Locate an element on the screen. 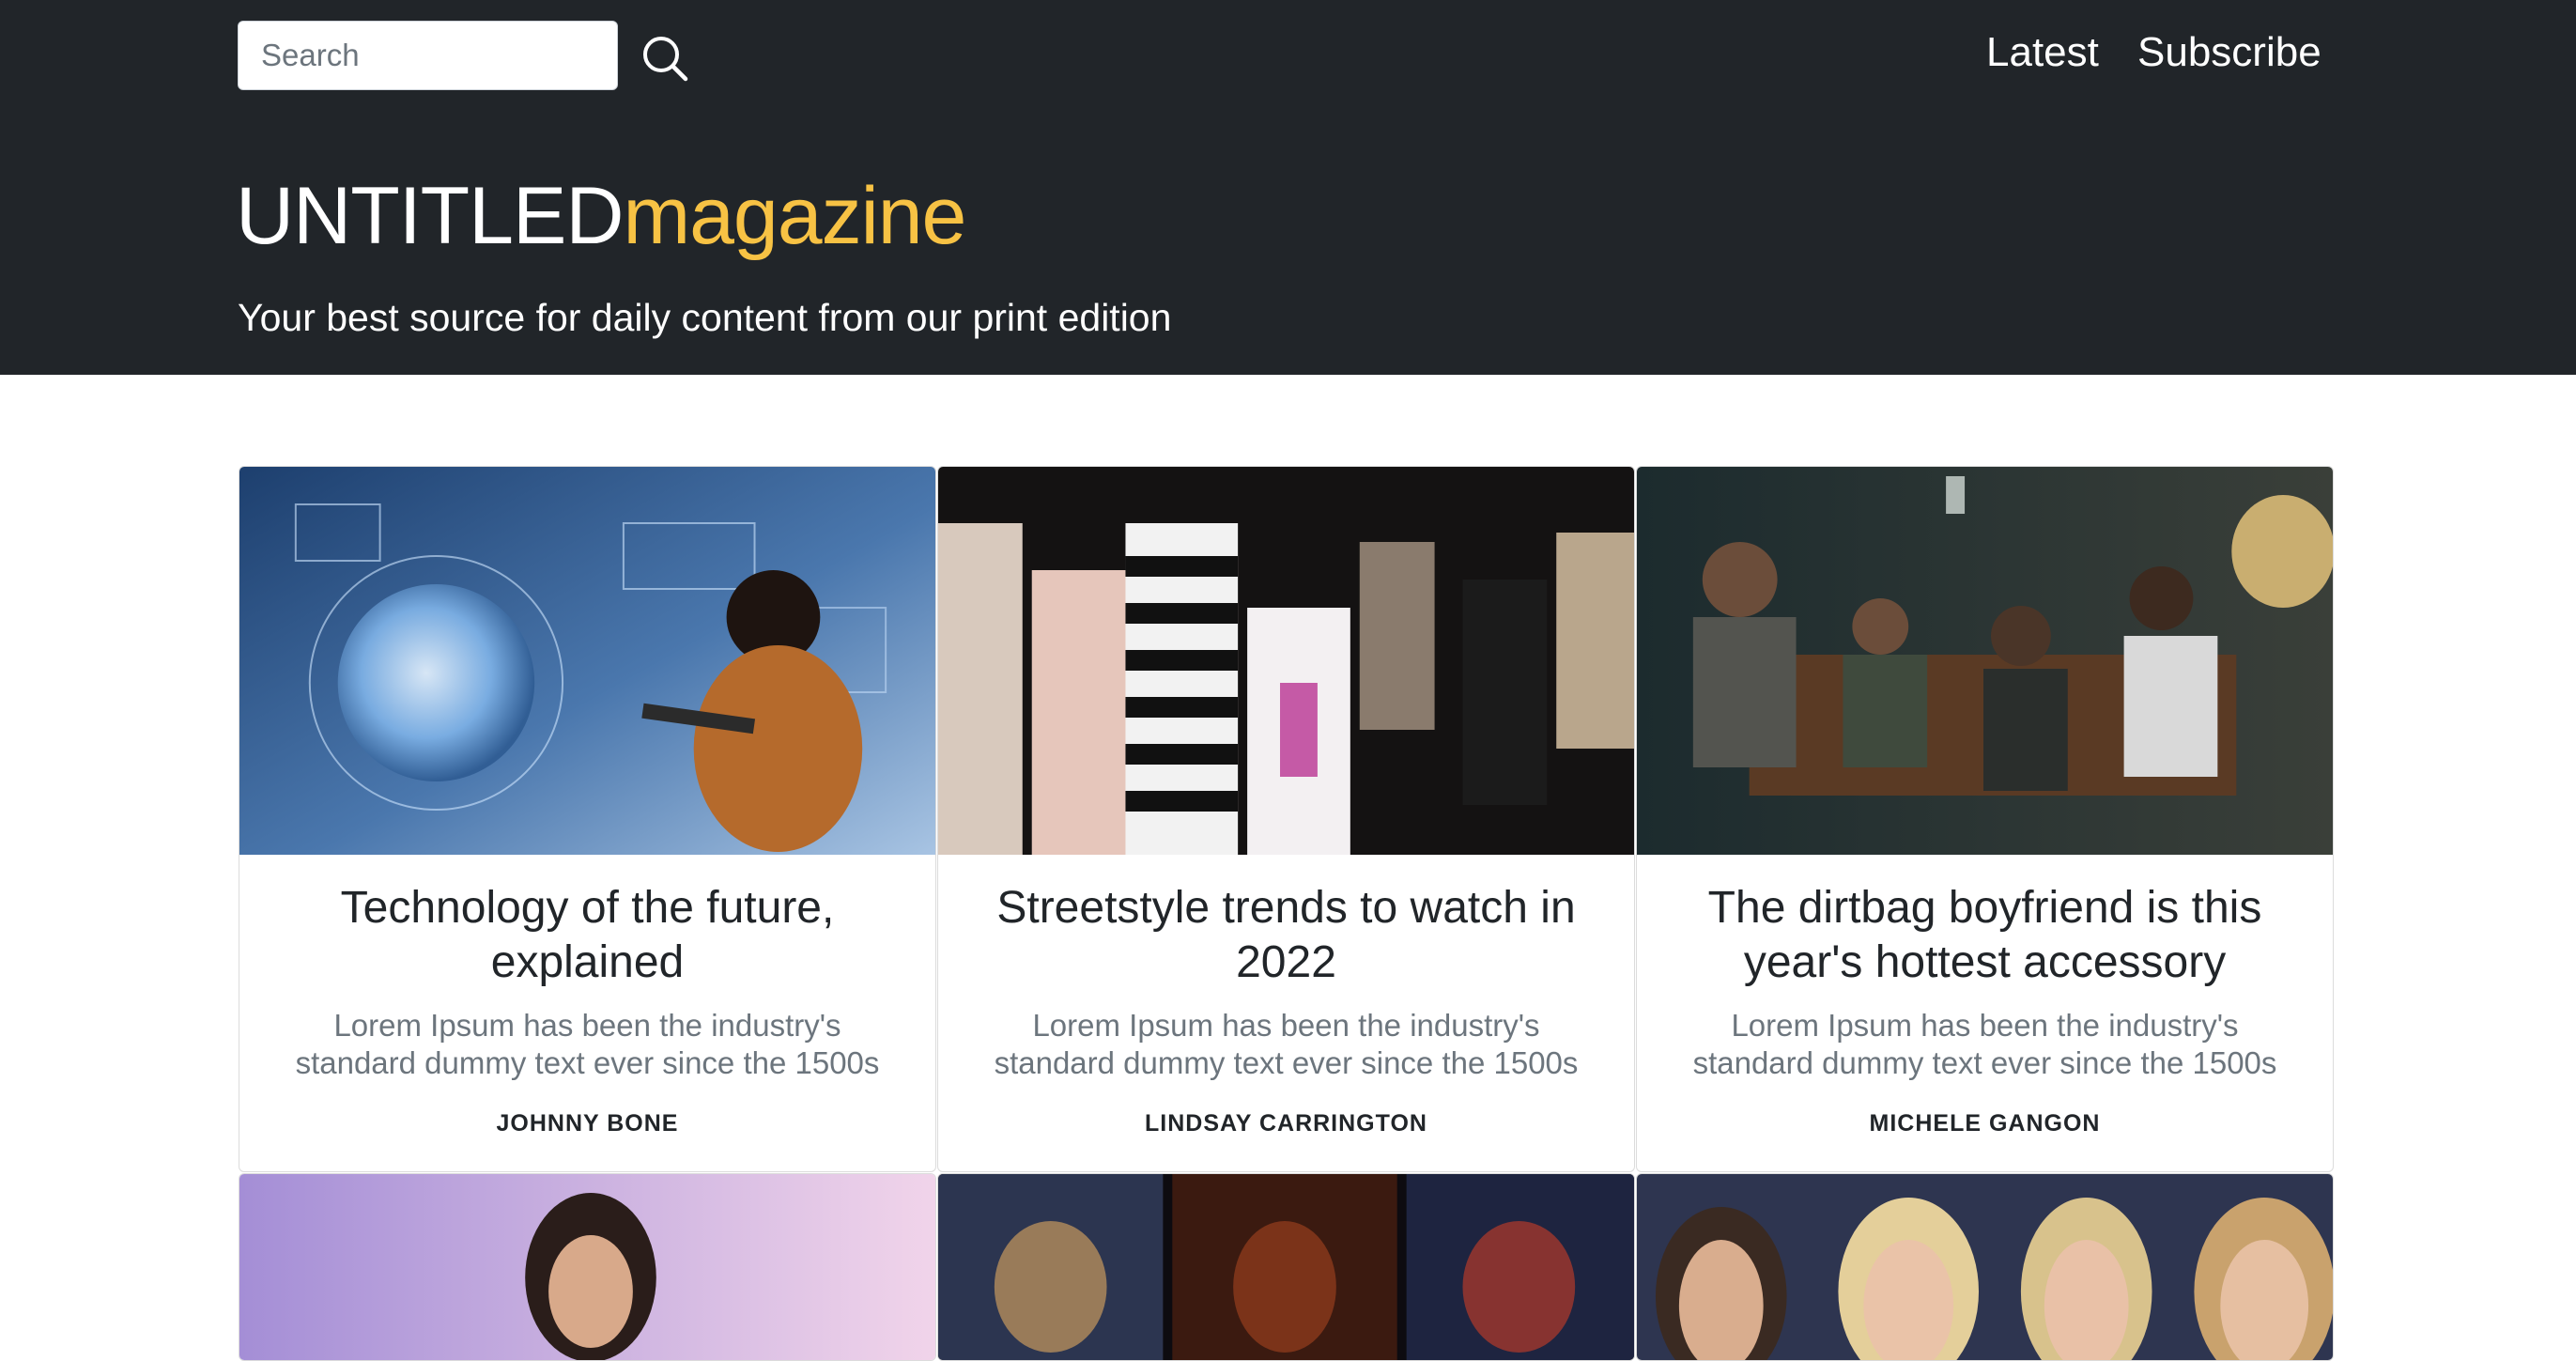 The image size is (2576, 1361). site-logo: UNTITLEDmagazine is located at coordinates (601, 216).